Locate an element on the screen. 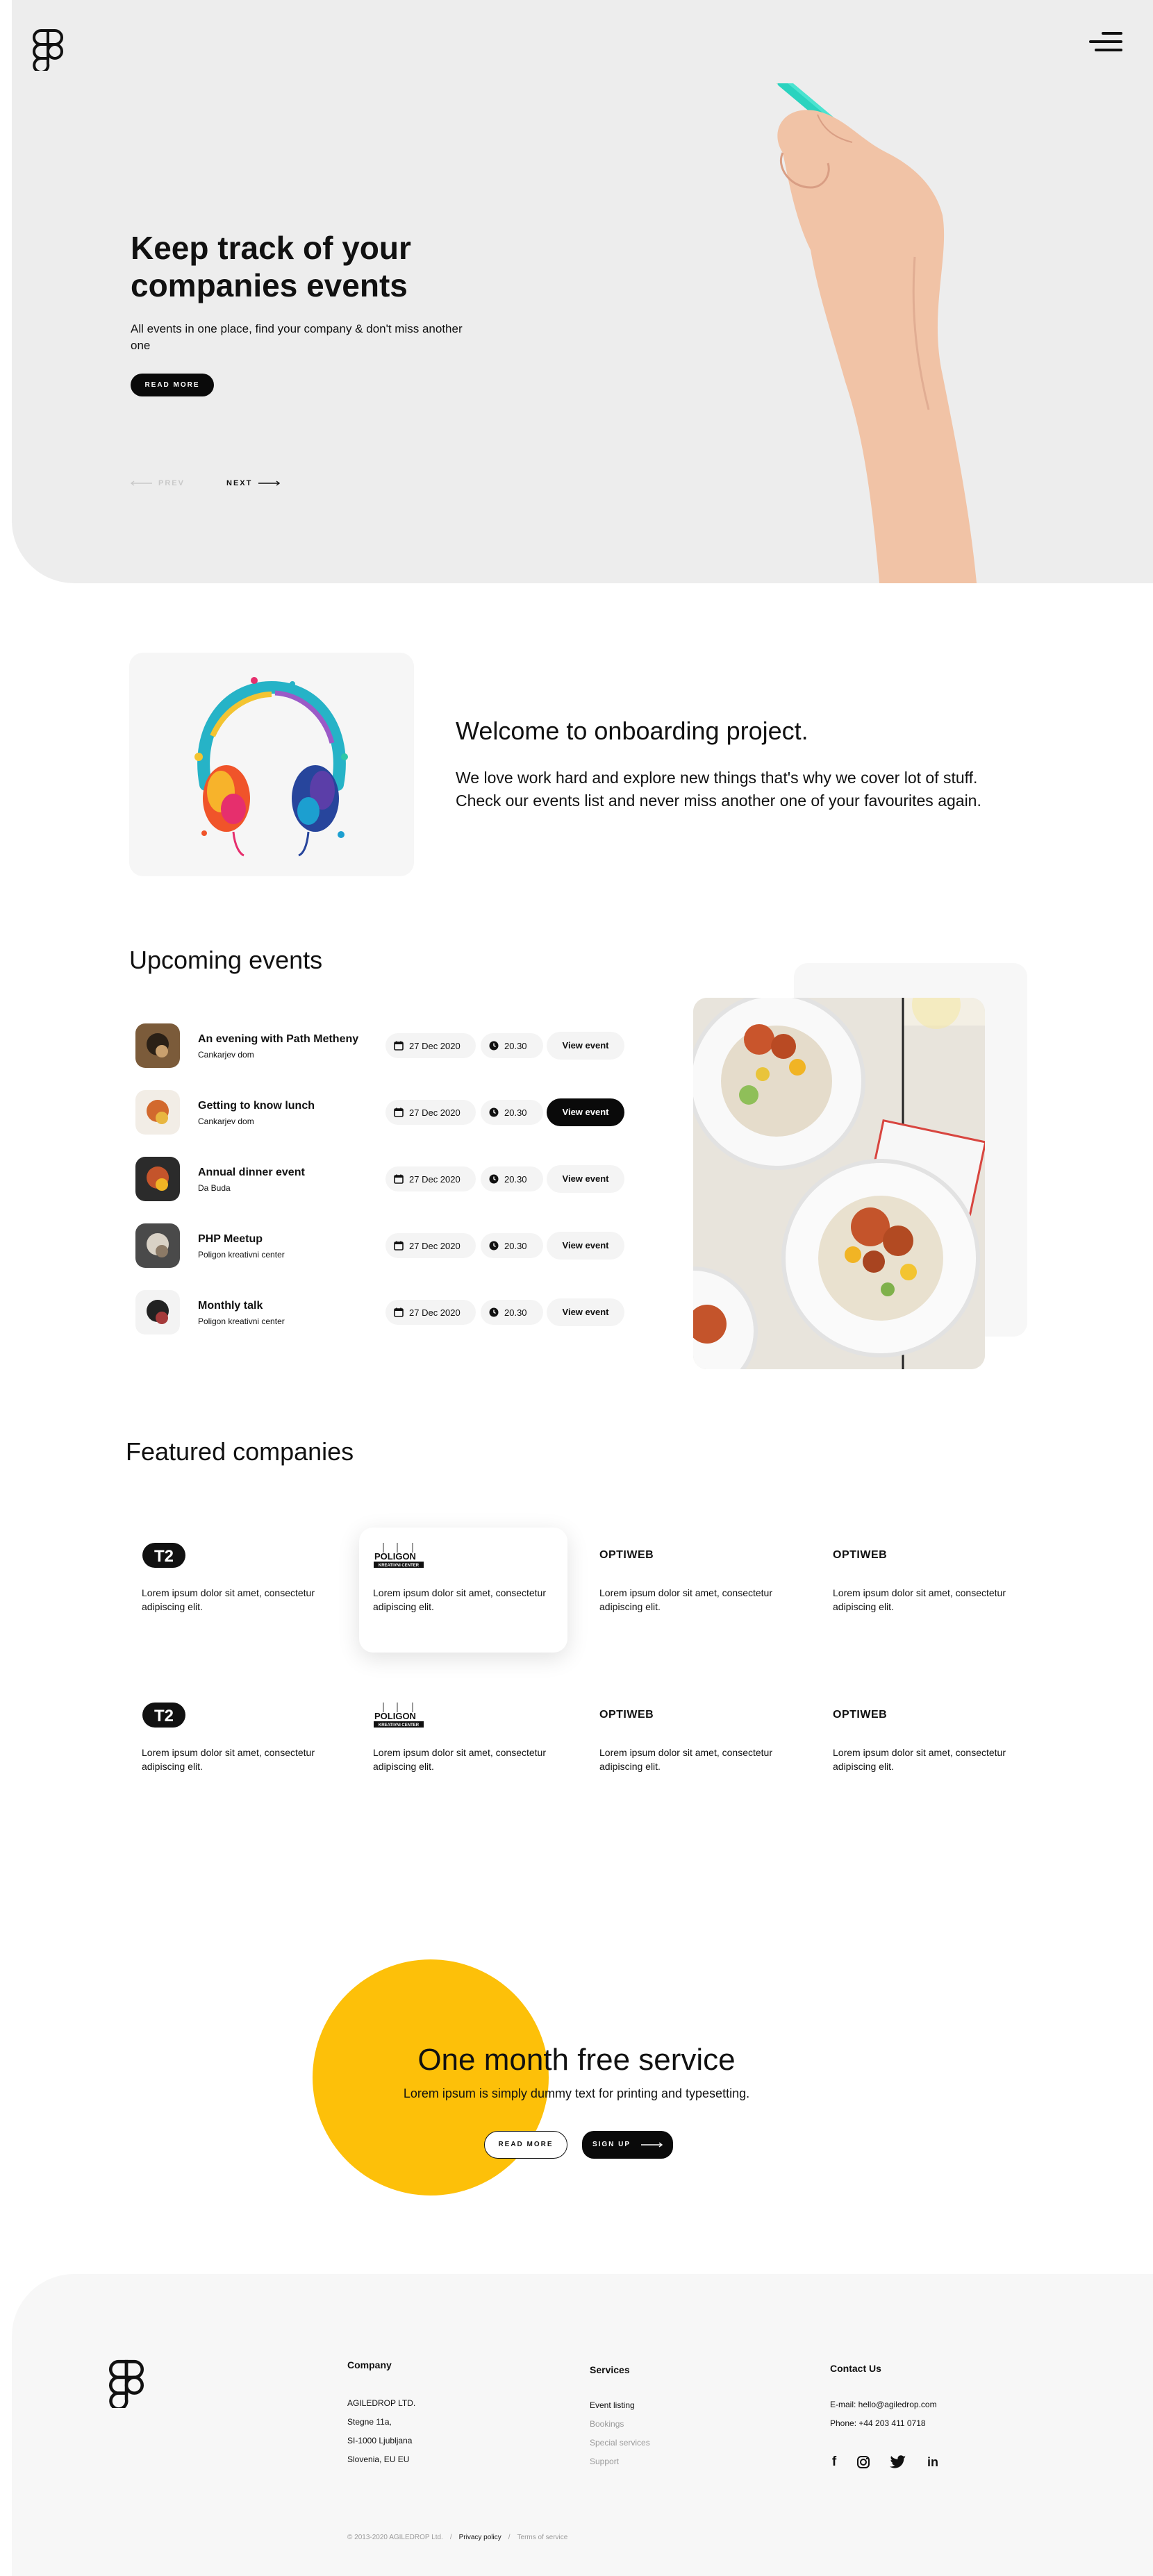 The image size is (1153, 2576). footer-link-special-services: Special services is located at coordinates (620, 2443).